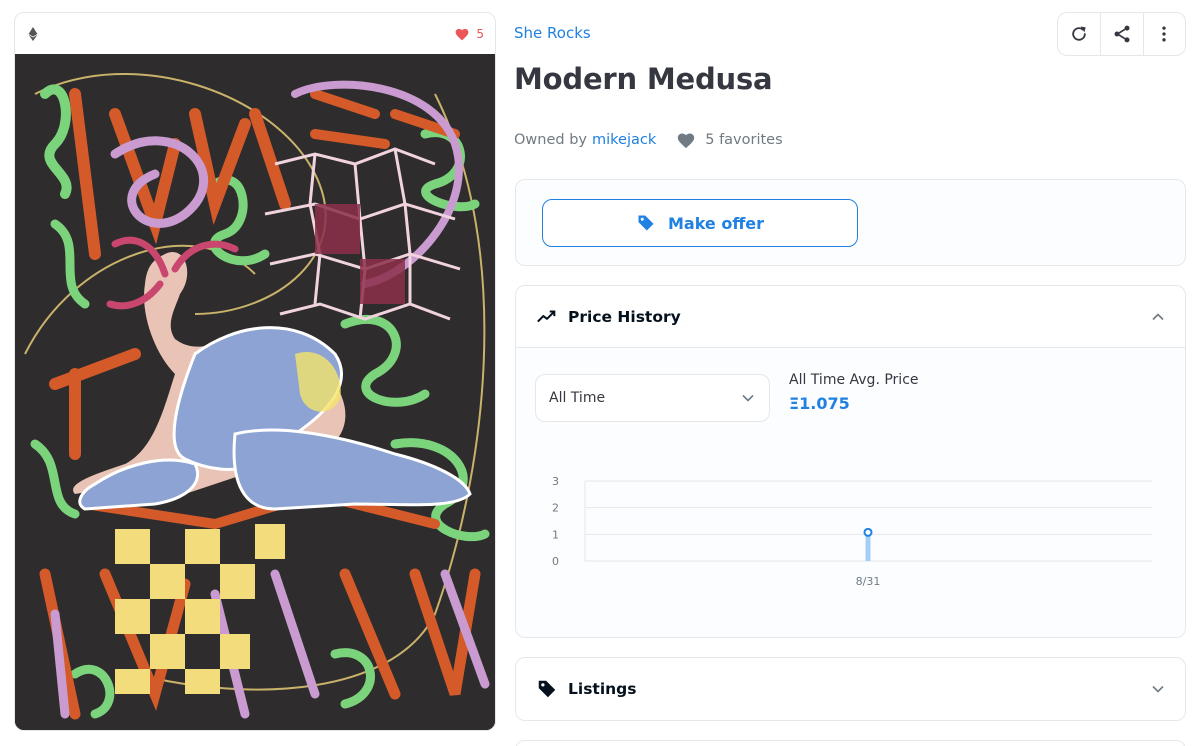  What do you see at coordinates (643, 79) in the screenshot?
I see `asset-title: Modern Medusa` at bounding box center [643, 79].